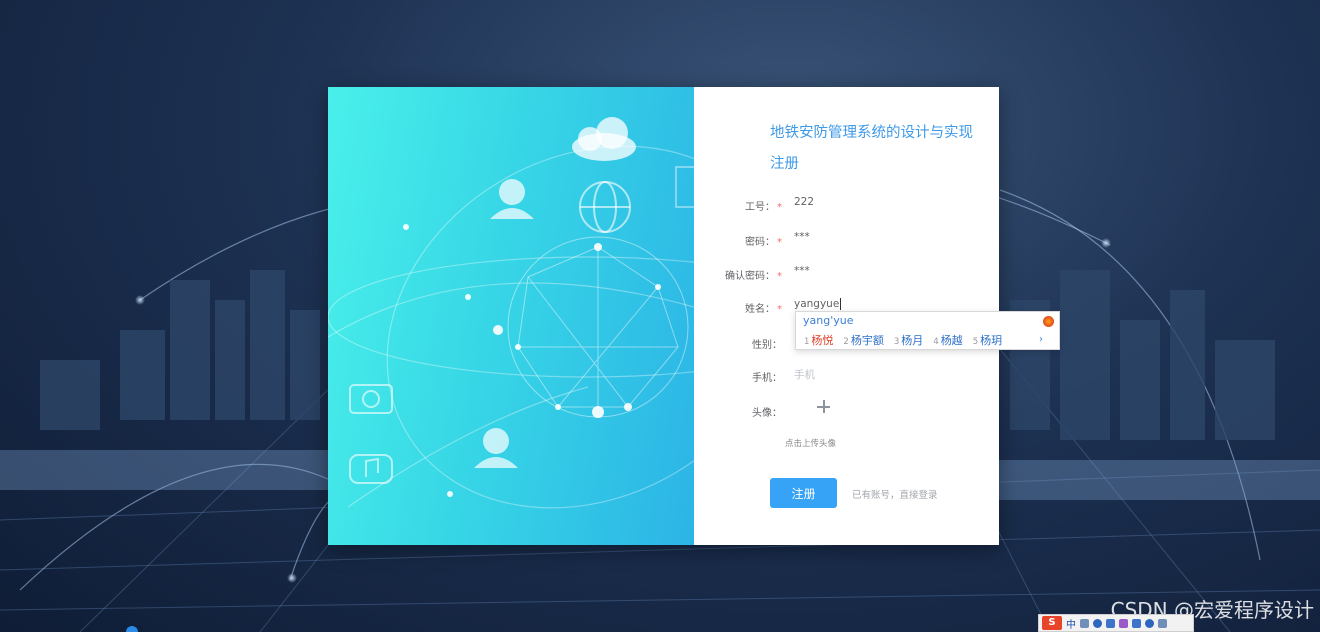 Image resolution: width=1320 pixels, height=632 pixels. What do you see at coordinates (1041, 339) in the screenshot?
I see `ime-next-page-icon: ›` at bounding box center [1041, 339].